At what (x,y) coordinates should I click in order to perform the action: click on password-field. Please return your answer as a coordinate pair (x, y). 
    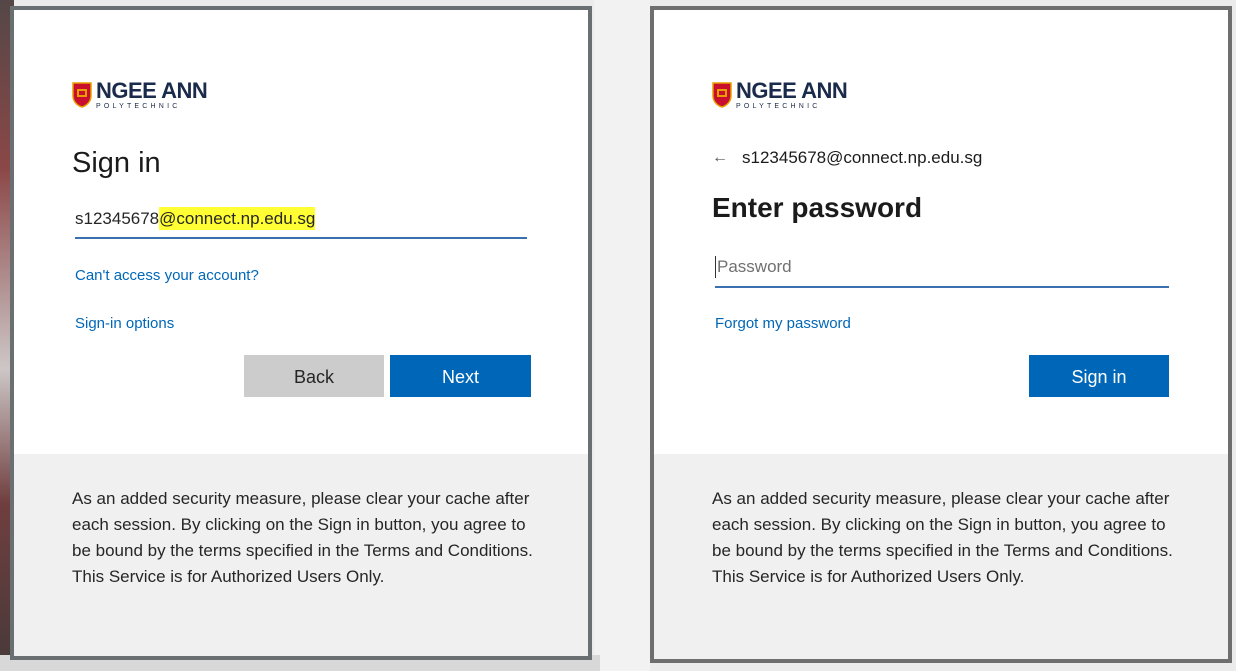
    Looking at the image, I should click on (942, 268).